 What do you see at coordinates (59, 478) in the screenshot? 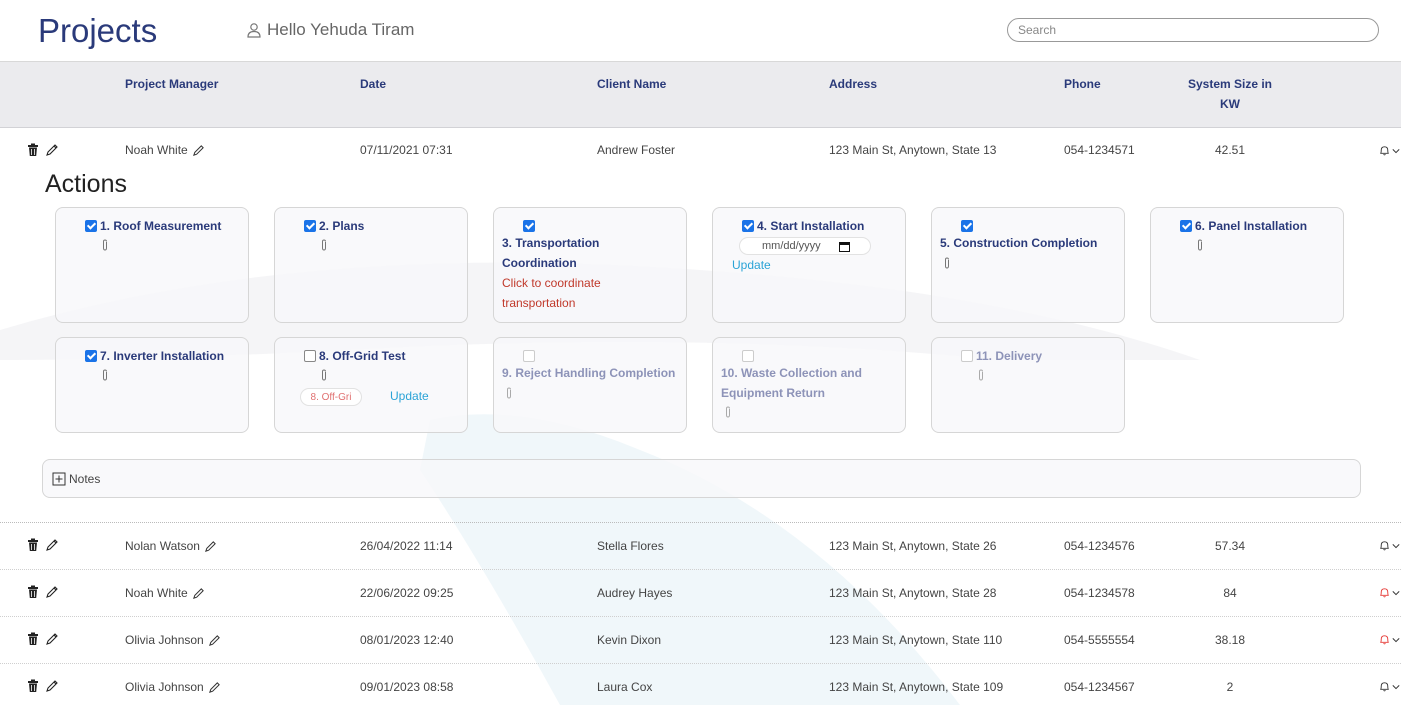
I see `plus-square-icon` at bounding box center [59, 478].